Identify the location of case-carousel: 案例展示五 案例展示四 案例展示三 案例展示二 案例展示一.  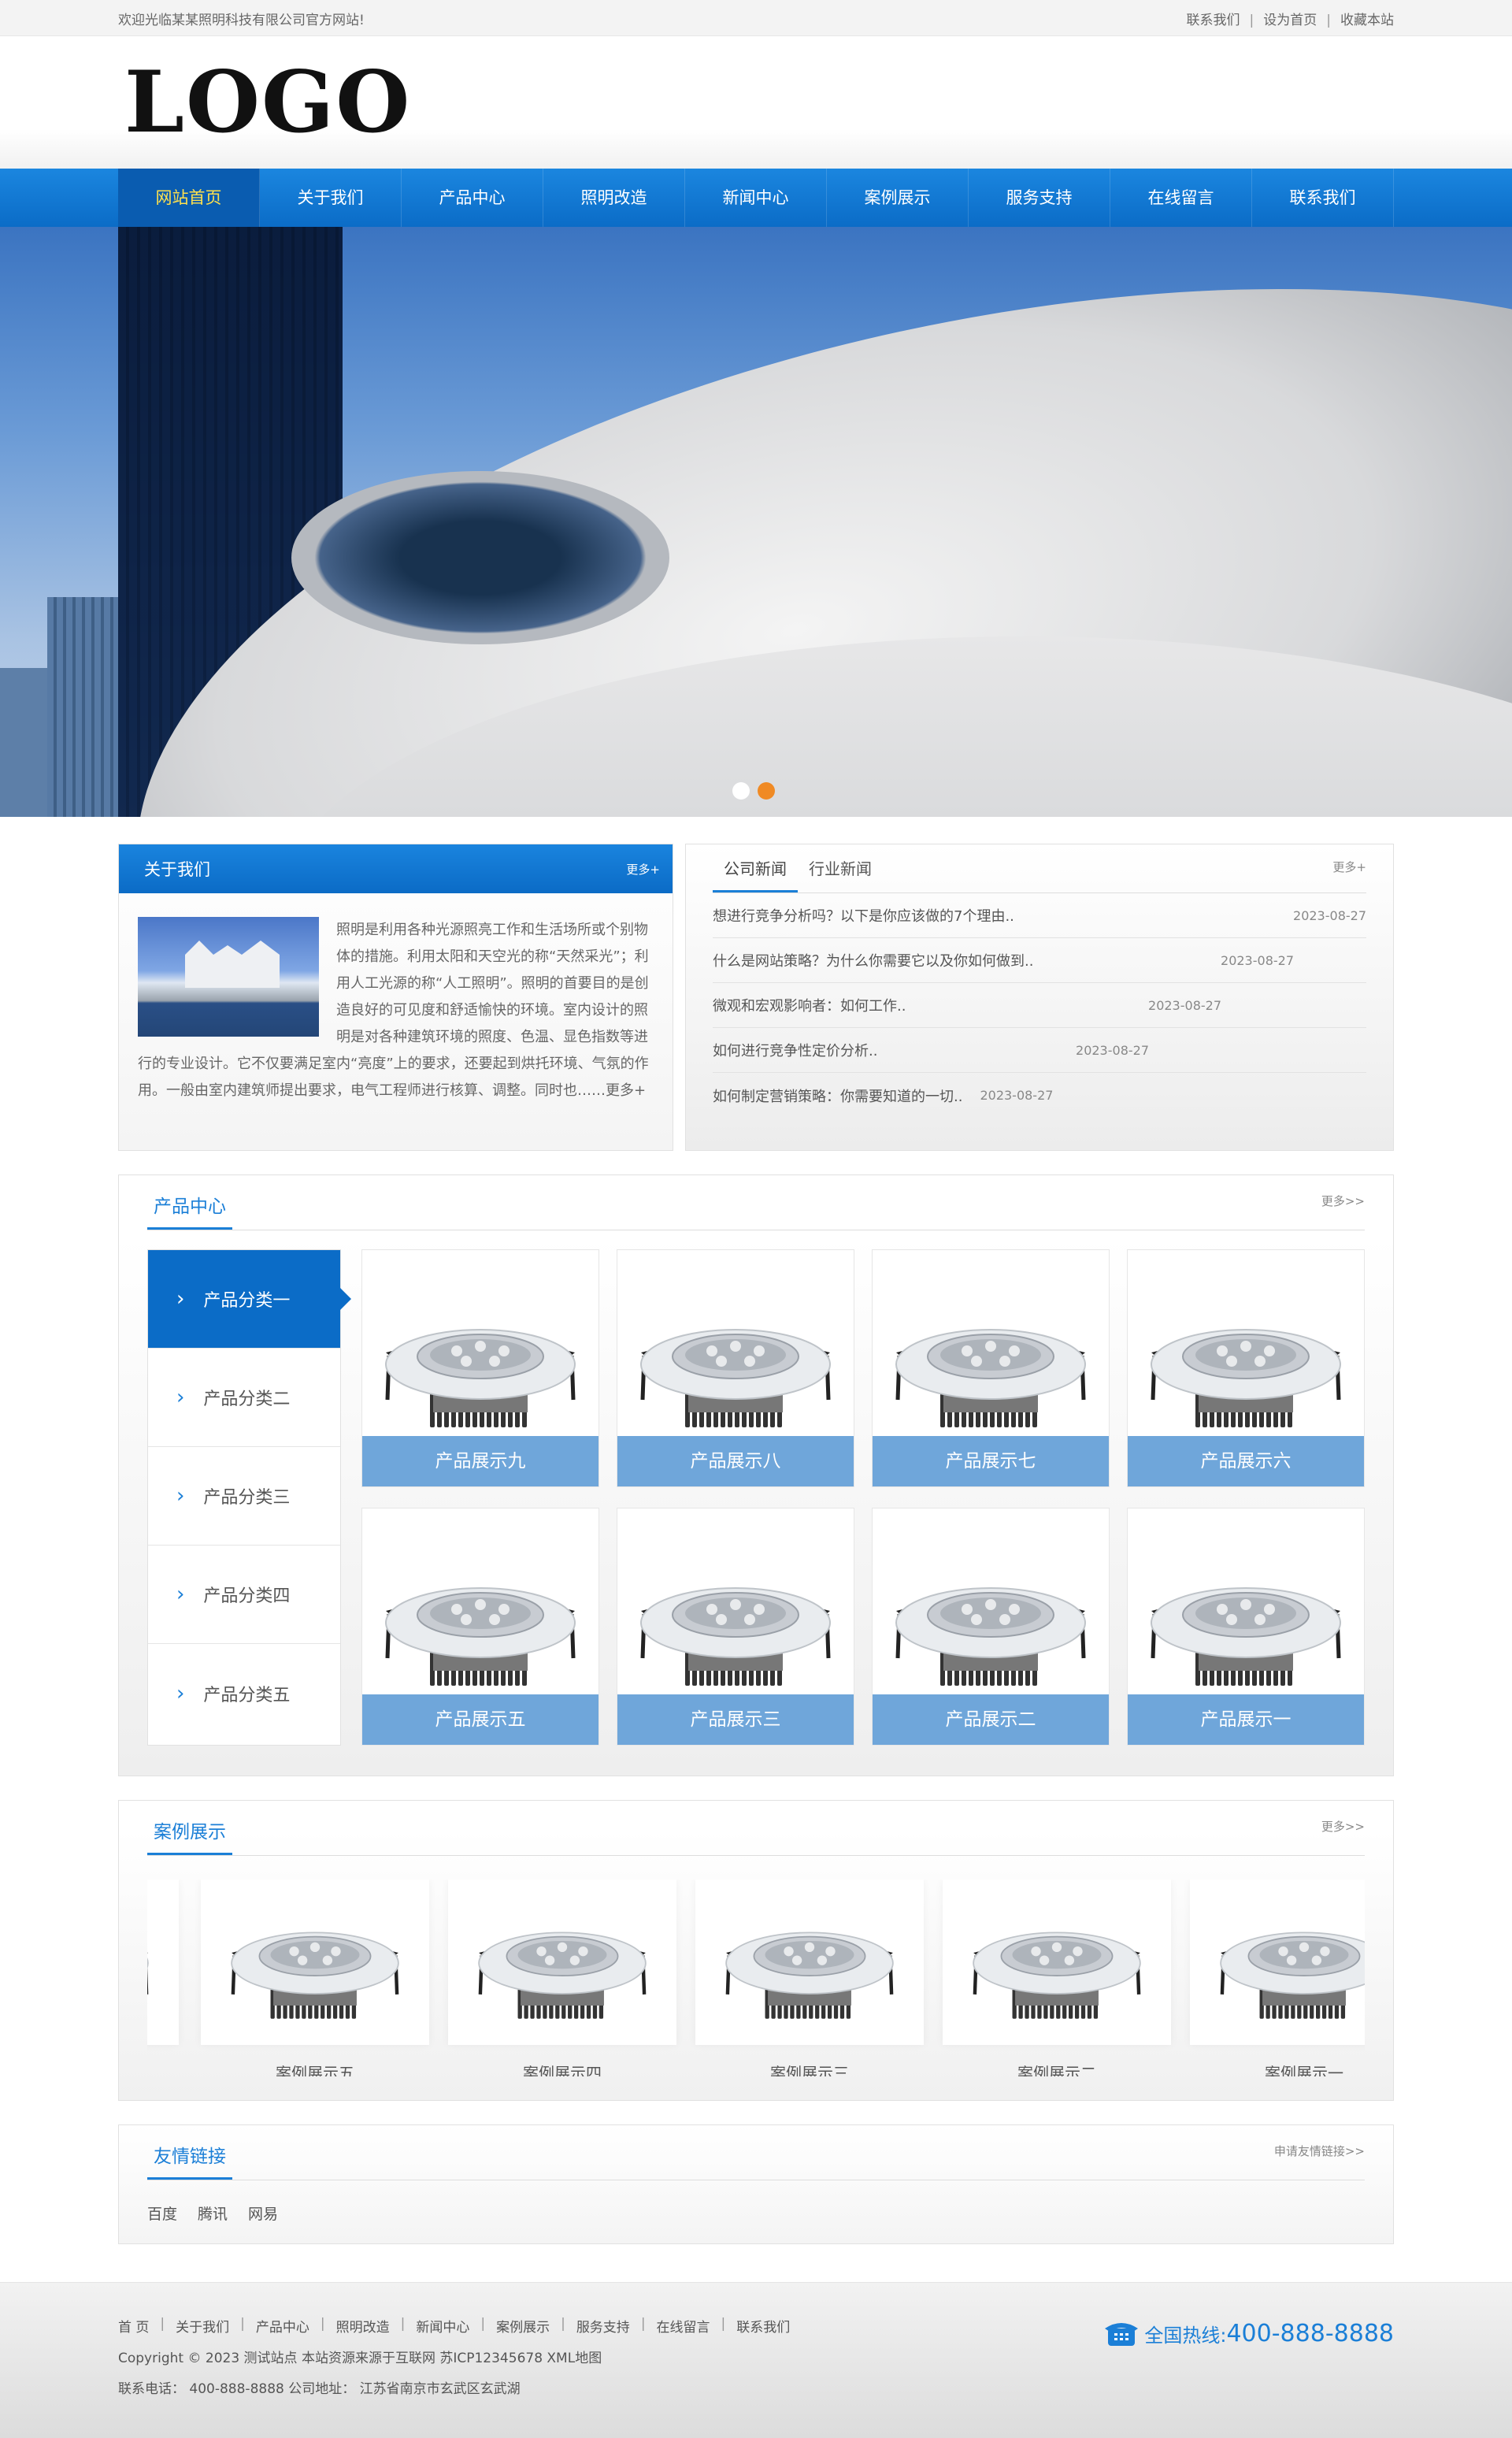
(756, 1978).